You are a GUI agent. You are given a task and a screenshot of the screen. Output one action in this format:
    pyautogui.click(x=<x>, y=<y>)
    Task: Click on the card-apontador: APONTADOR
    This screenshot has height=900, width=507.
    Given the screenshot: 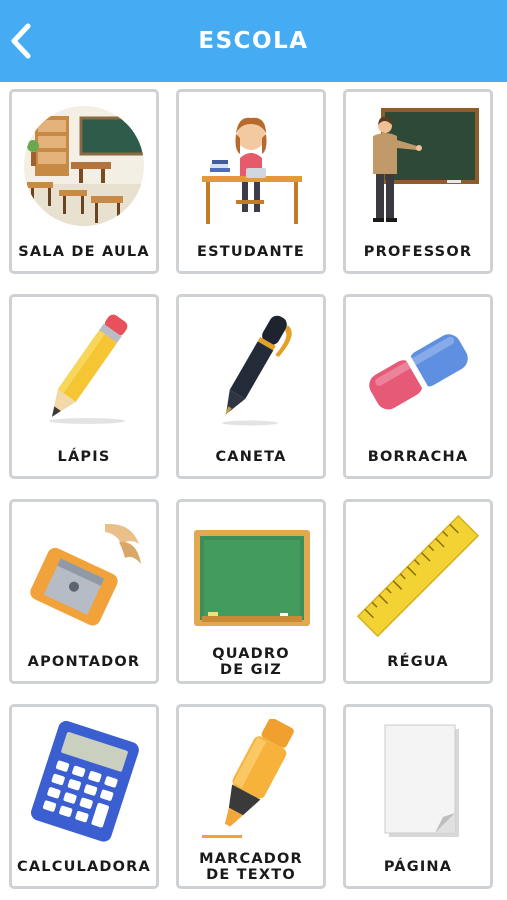 What is the action you would take?
    pyautogui.click(x=84, y=591)
    